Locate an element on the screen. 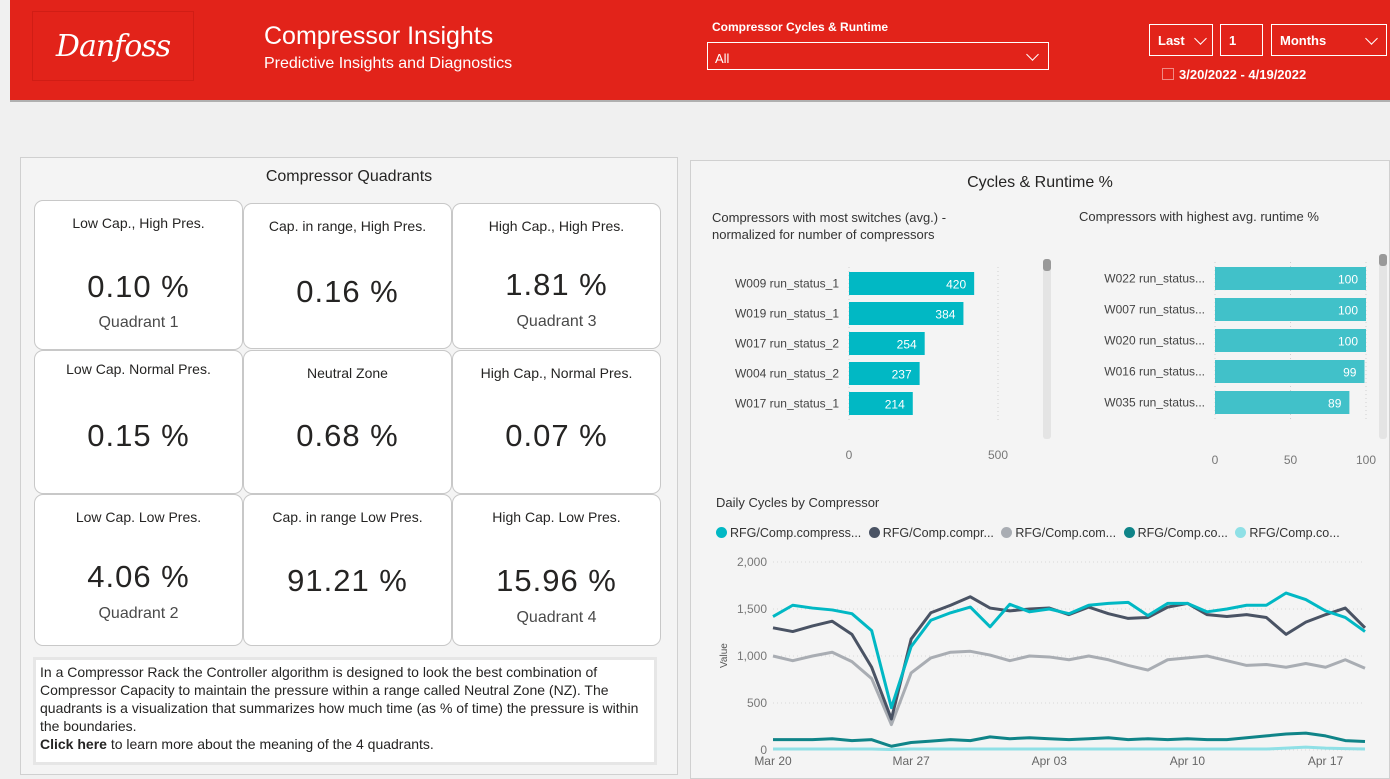 The width and height of the screenshot is (1390, 779). bar-value-label: 99 is located at coordinates (1350, 373).